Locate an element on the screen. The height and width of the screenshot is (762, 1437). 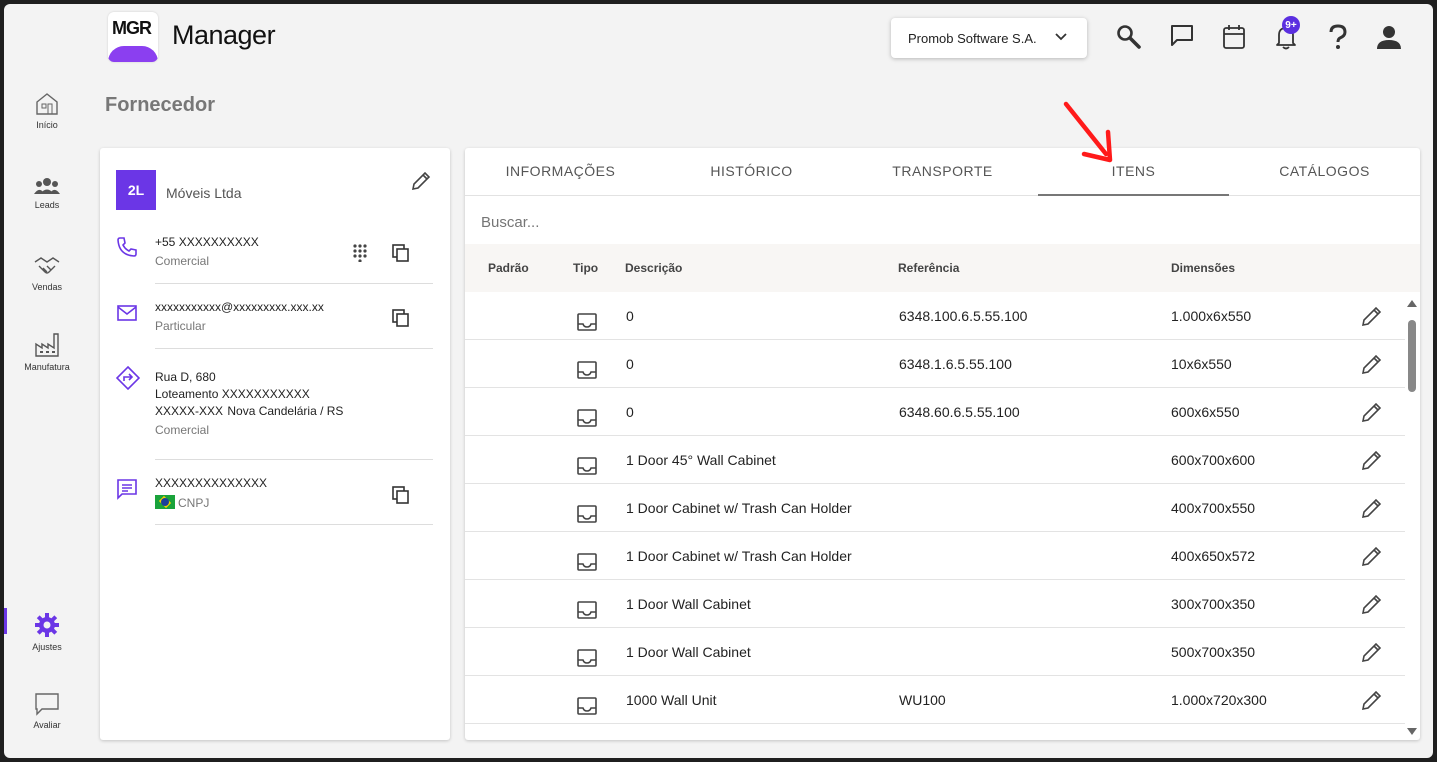
chevron-down-icon is located at coordinates (1061, 37).